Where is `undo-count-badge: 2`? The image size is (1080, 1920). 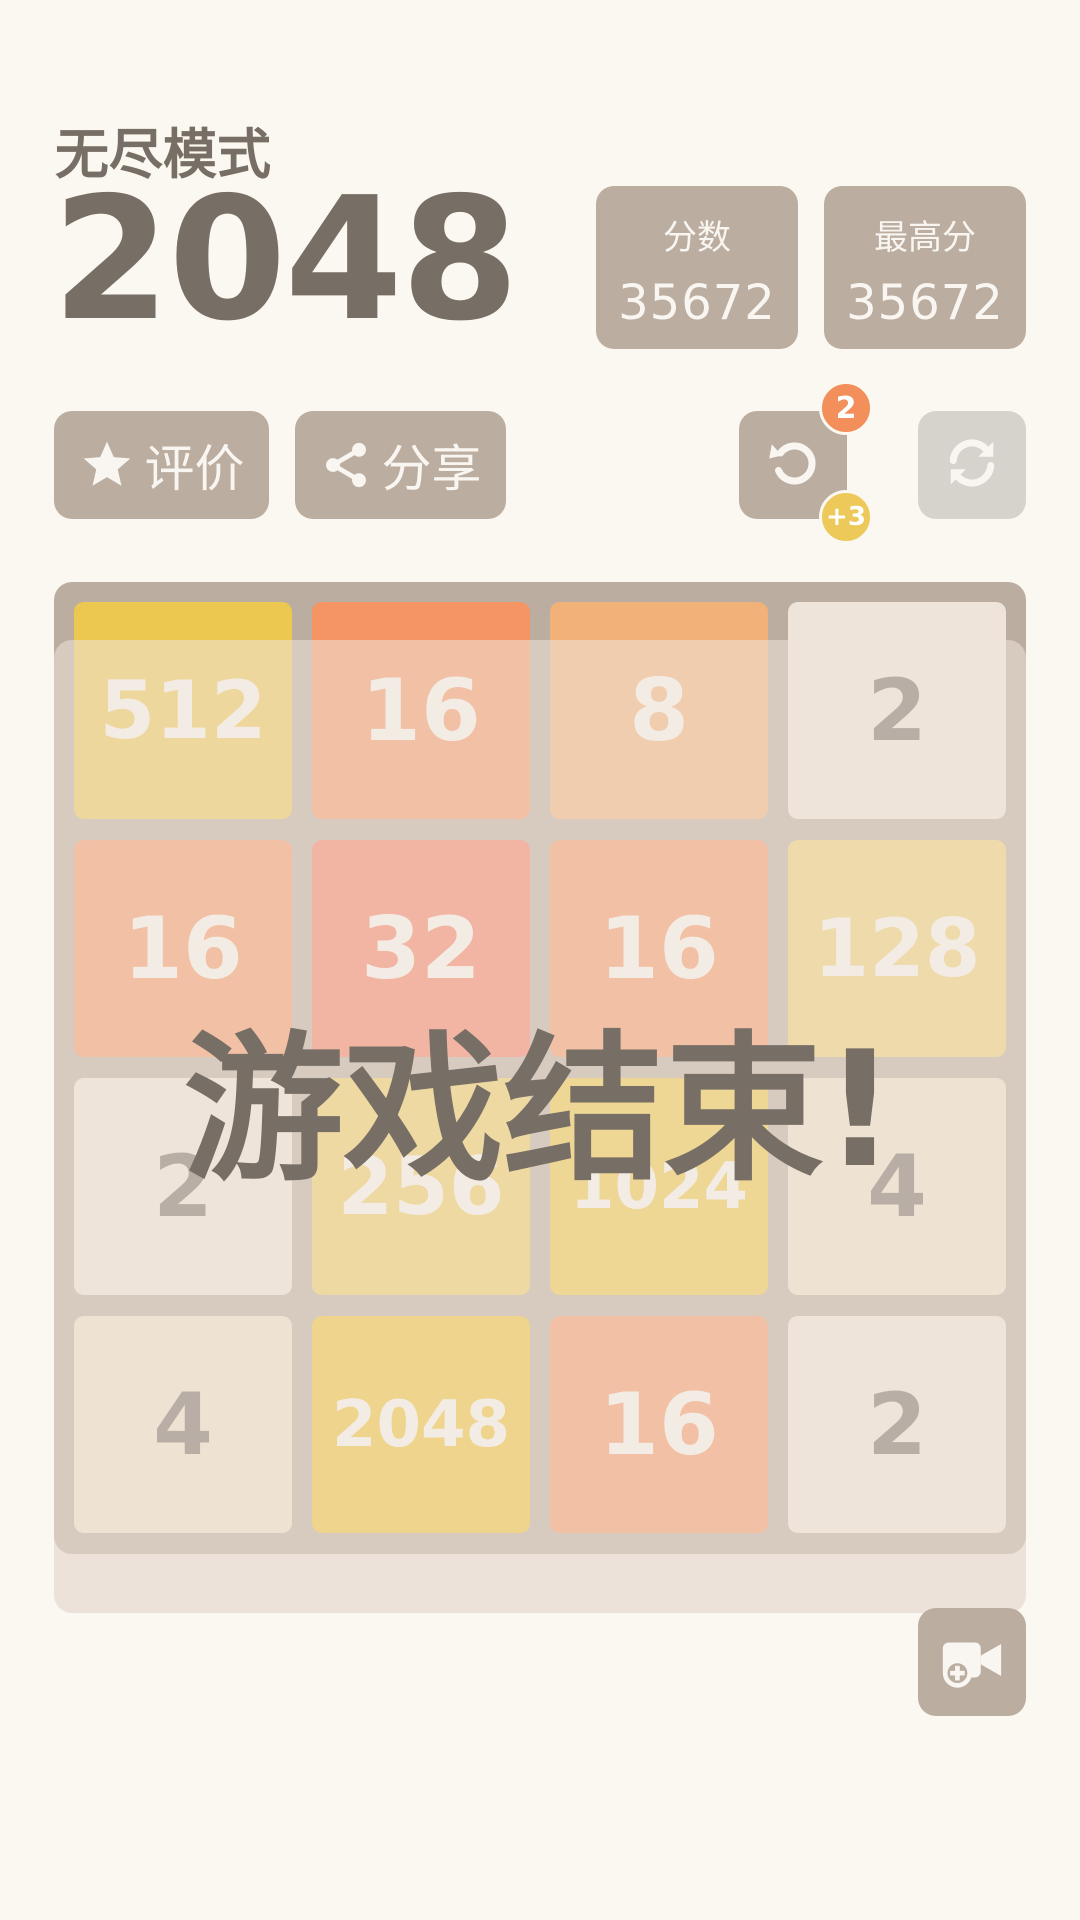
undo-count-badge: 2 is located at coordinates (846, 408).